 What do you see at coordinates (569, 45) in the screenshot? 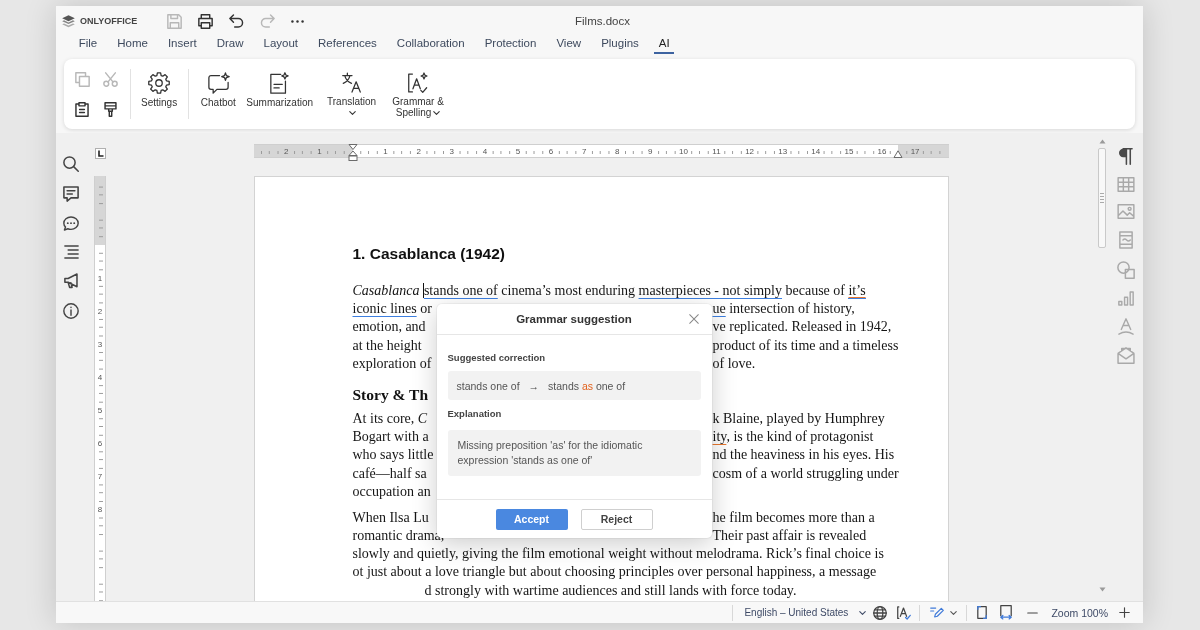
I see `tab: View` at bounding box center [569, 45].